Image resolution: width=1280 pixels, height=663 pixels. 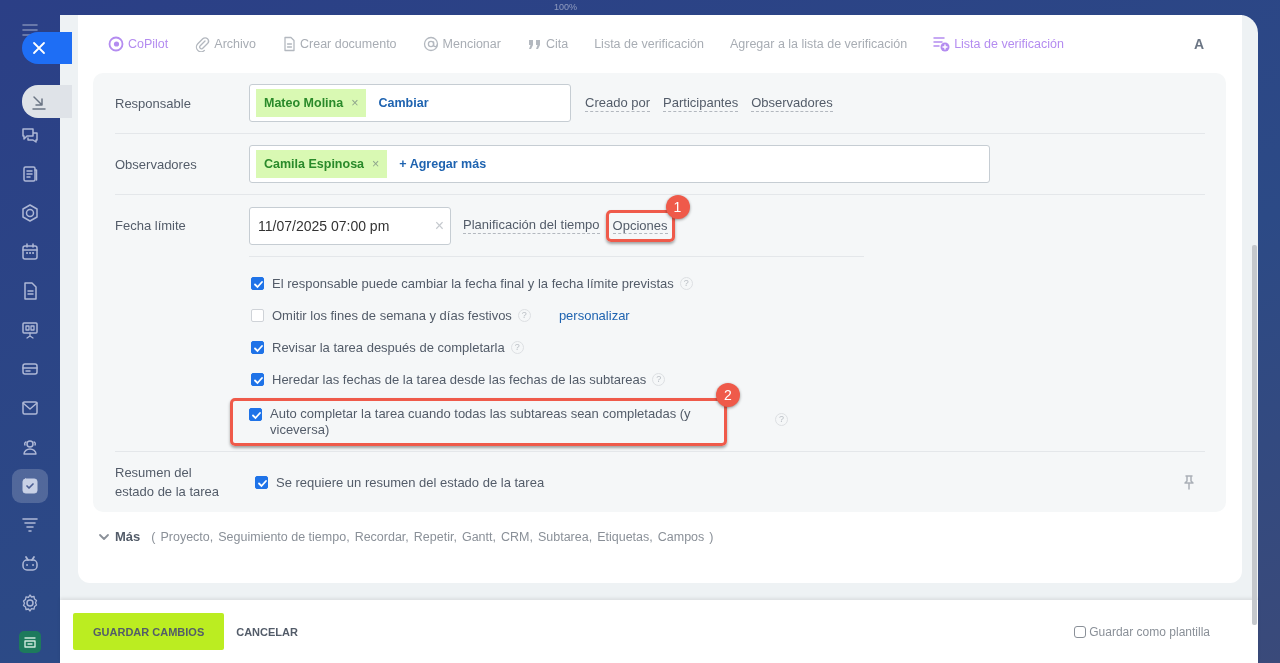 What do you see at coordinates (153, 536) in the screenshot?
I see `paren: (` at bounding box center [153, 536].